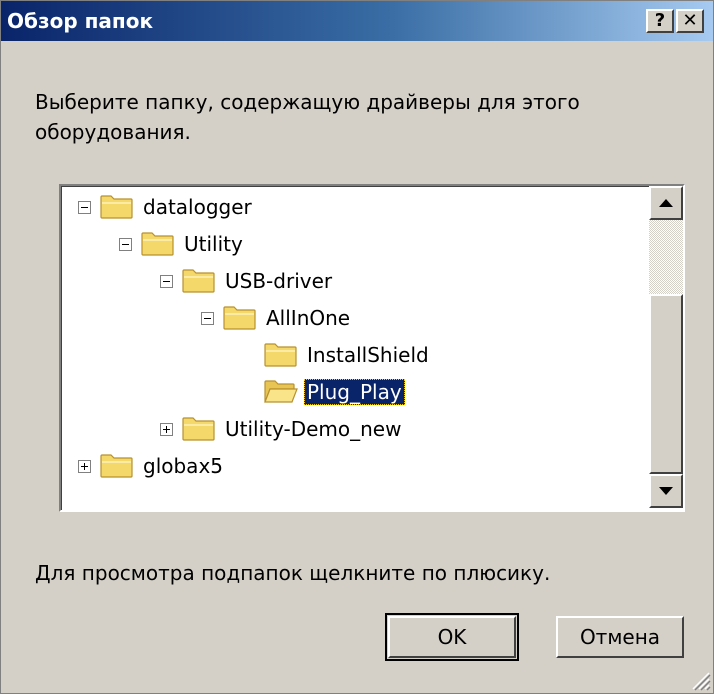 The height and width of the screenshot is (694, 714). I want to click on tree-item: Plug_Play, so click(323, 392).